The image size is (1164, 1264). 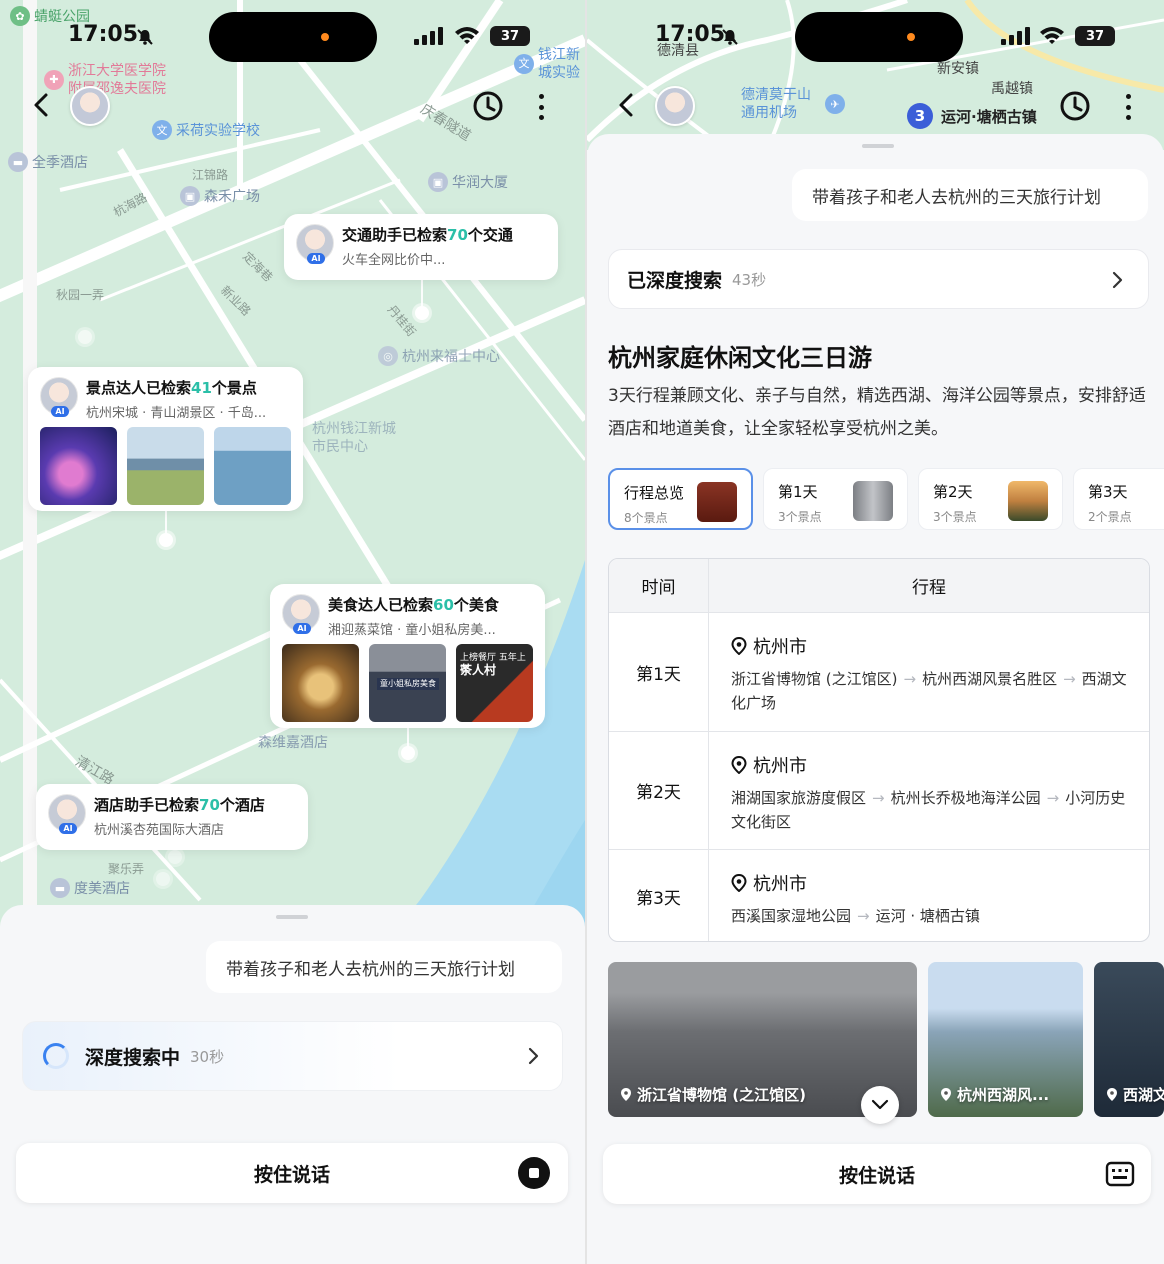 I want to click on poi-yuyue: 禹越镇, so click(x=1012, y=88).